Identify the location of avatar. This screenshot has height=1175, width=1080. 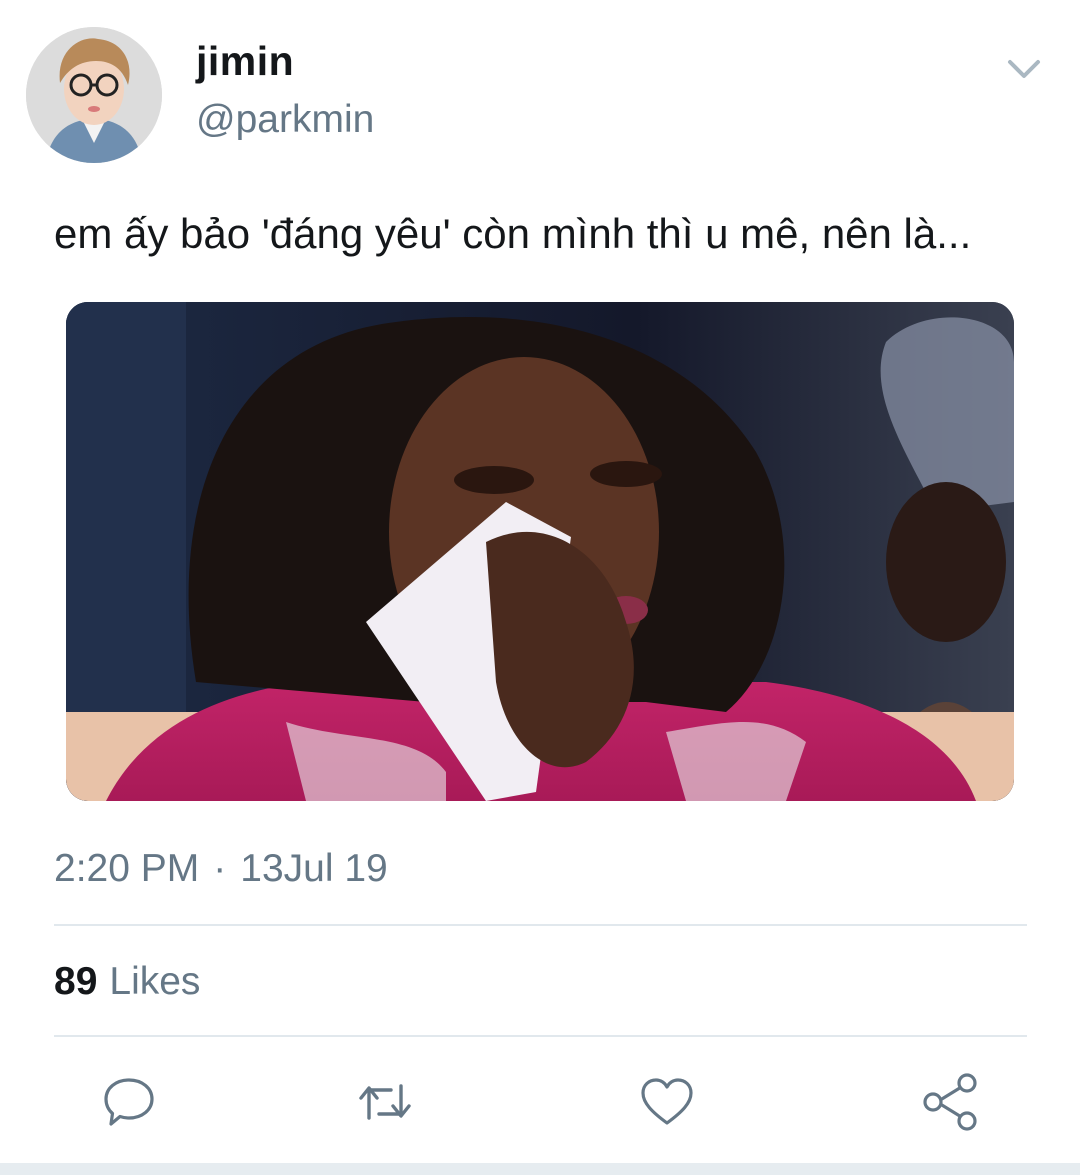
(94, 95).